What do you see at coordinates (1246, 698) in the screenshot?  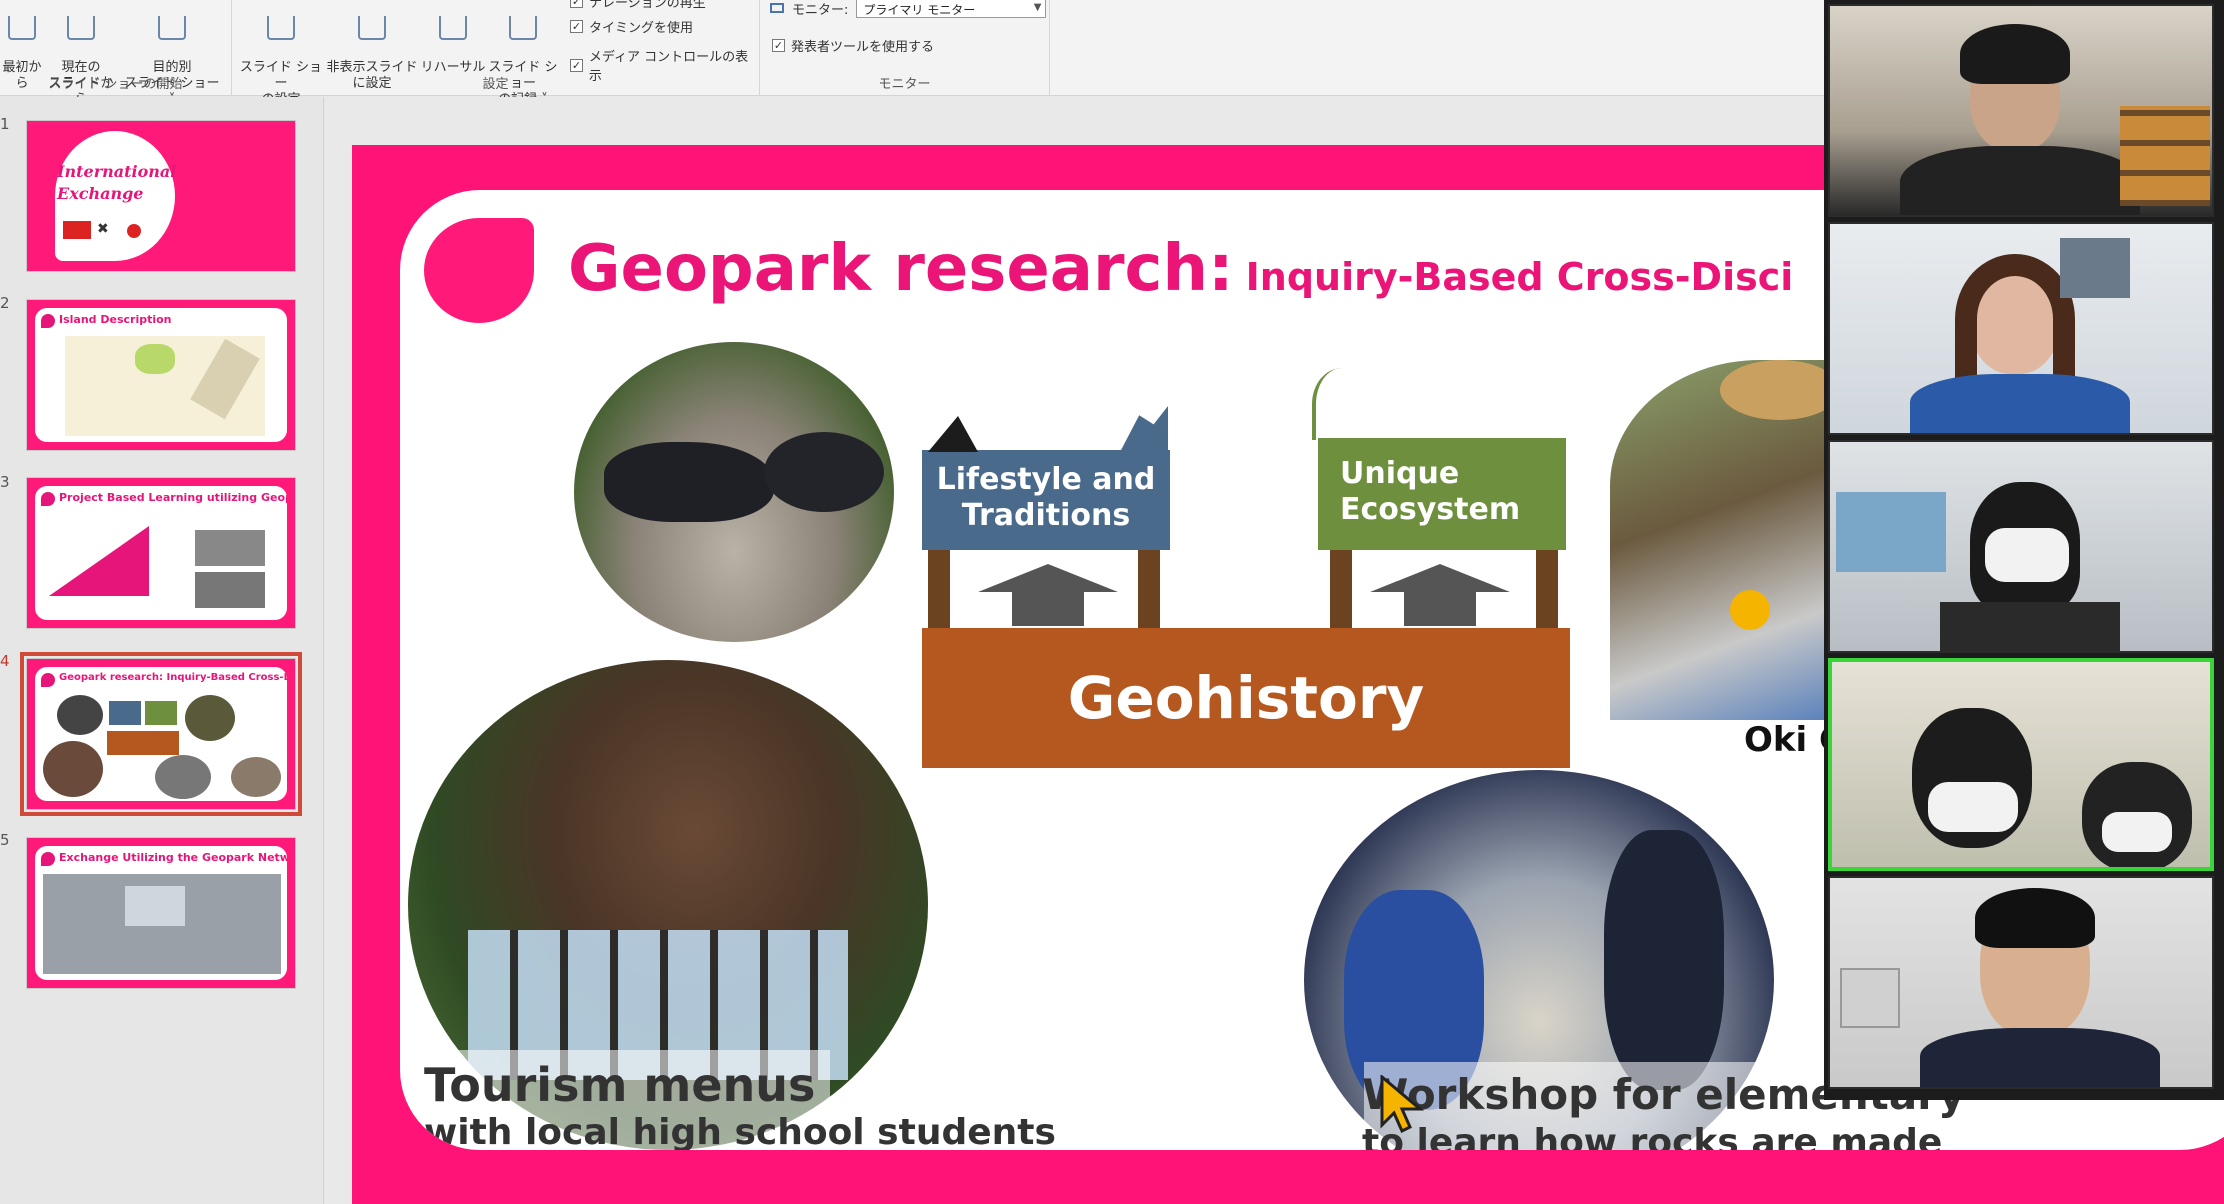 I see `geohistory-block: Geohistory` at bounding box center [1246, 698].